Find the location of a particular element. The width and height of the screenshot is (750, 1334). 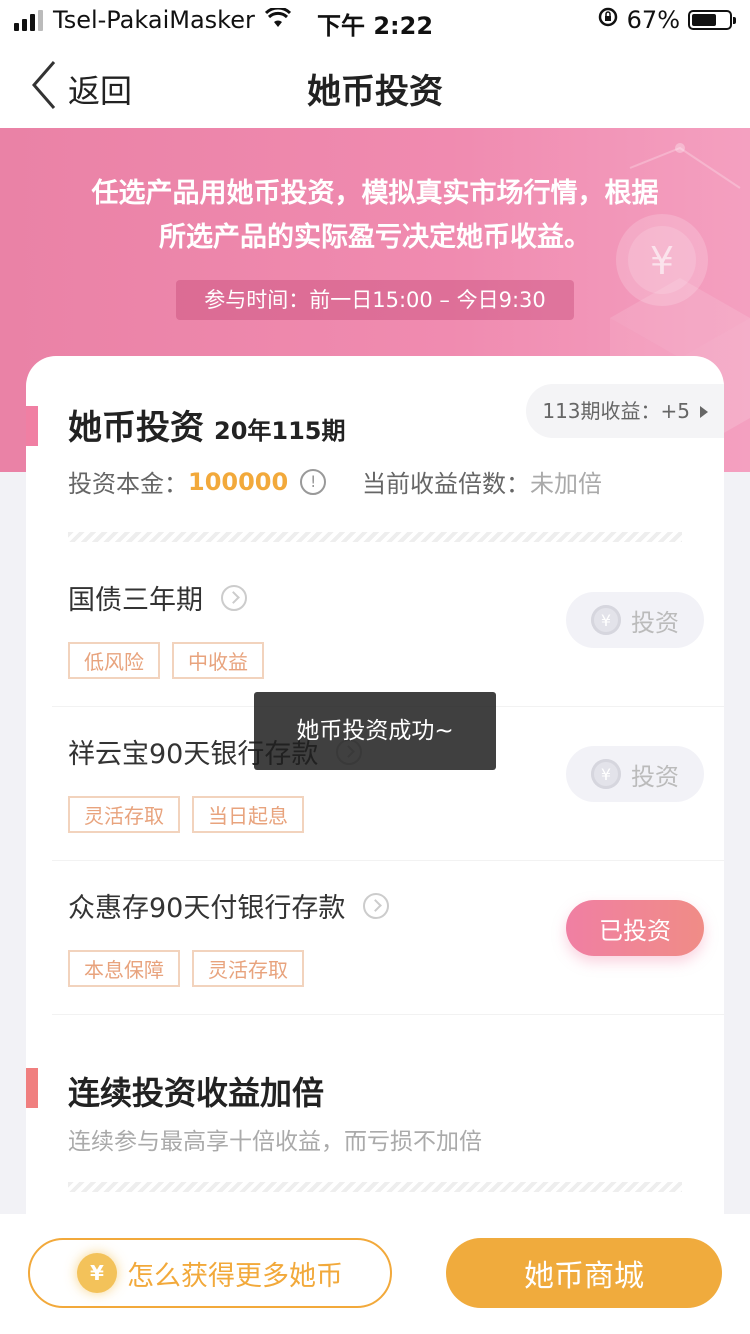

rotation-lock-icon is located at coordinates (608, 20).